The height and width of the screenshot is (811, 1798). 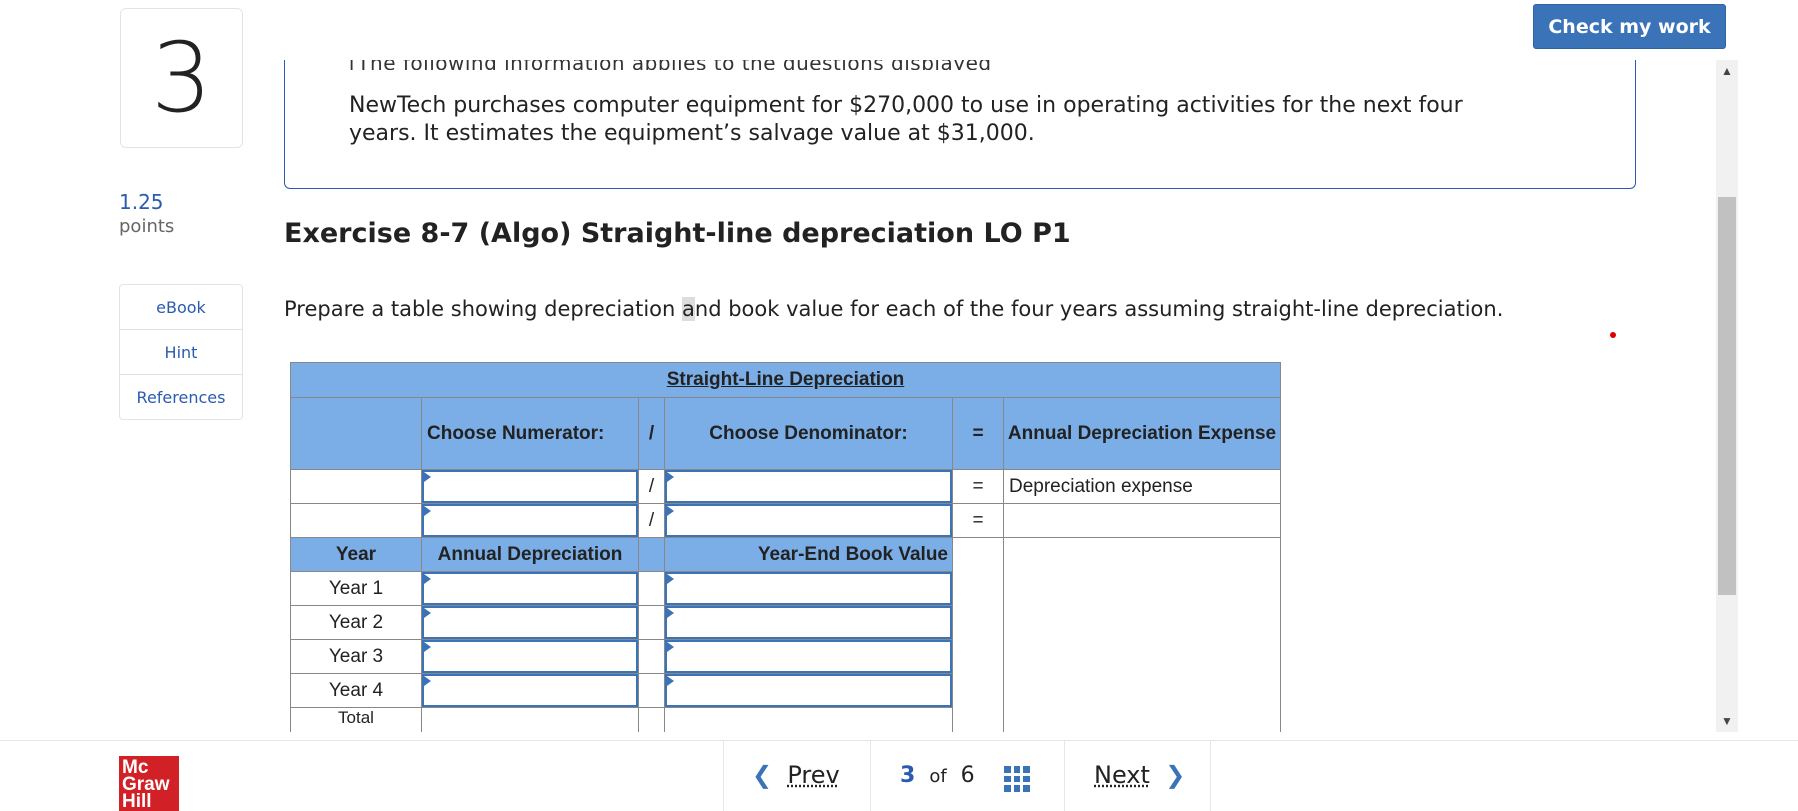 What do you see at coordinates (978, 487) in the screenshot?
I see `equals-1: =` at bounding box center [978, 487].